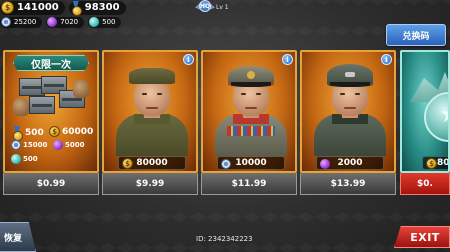 The image size is (450, 252). What do you see at coordinates (25, 22) in the screenshot?
I see `gear-amount: 25200` at bounding box center [25, 22].